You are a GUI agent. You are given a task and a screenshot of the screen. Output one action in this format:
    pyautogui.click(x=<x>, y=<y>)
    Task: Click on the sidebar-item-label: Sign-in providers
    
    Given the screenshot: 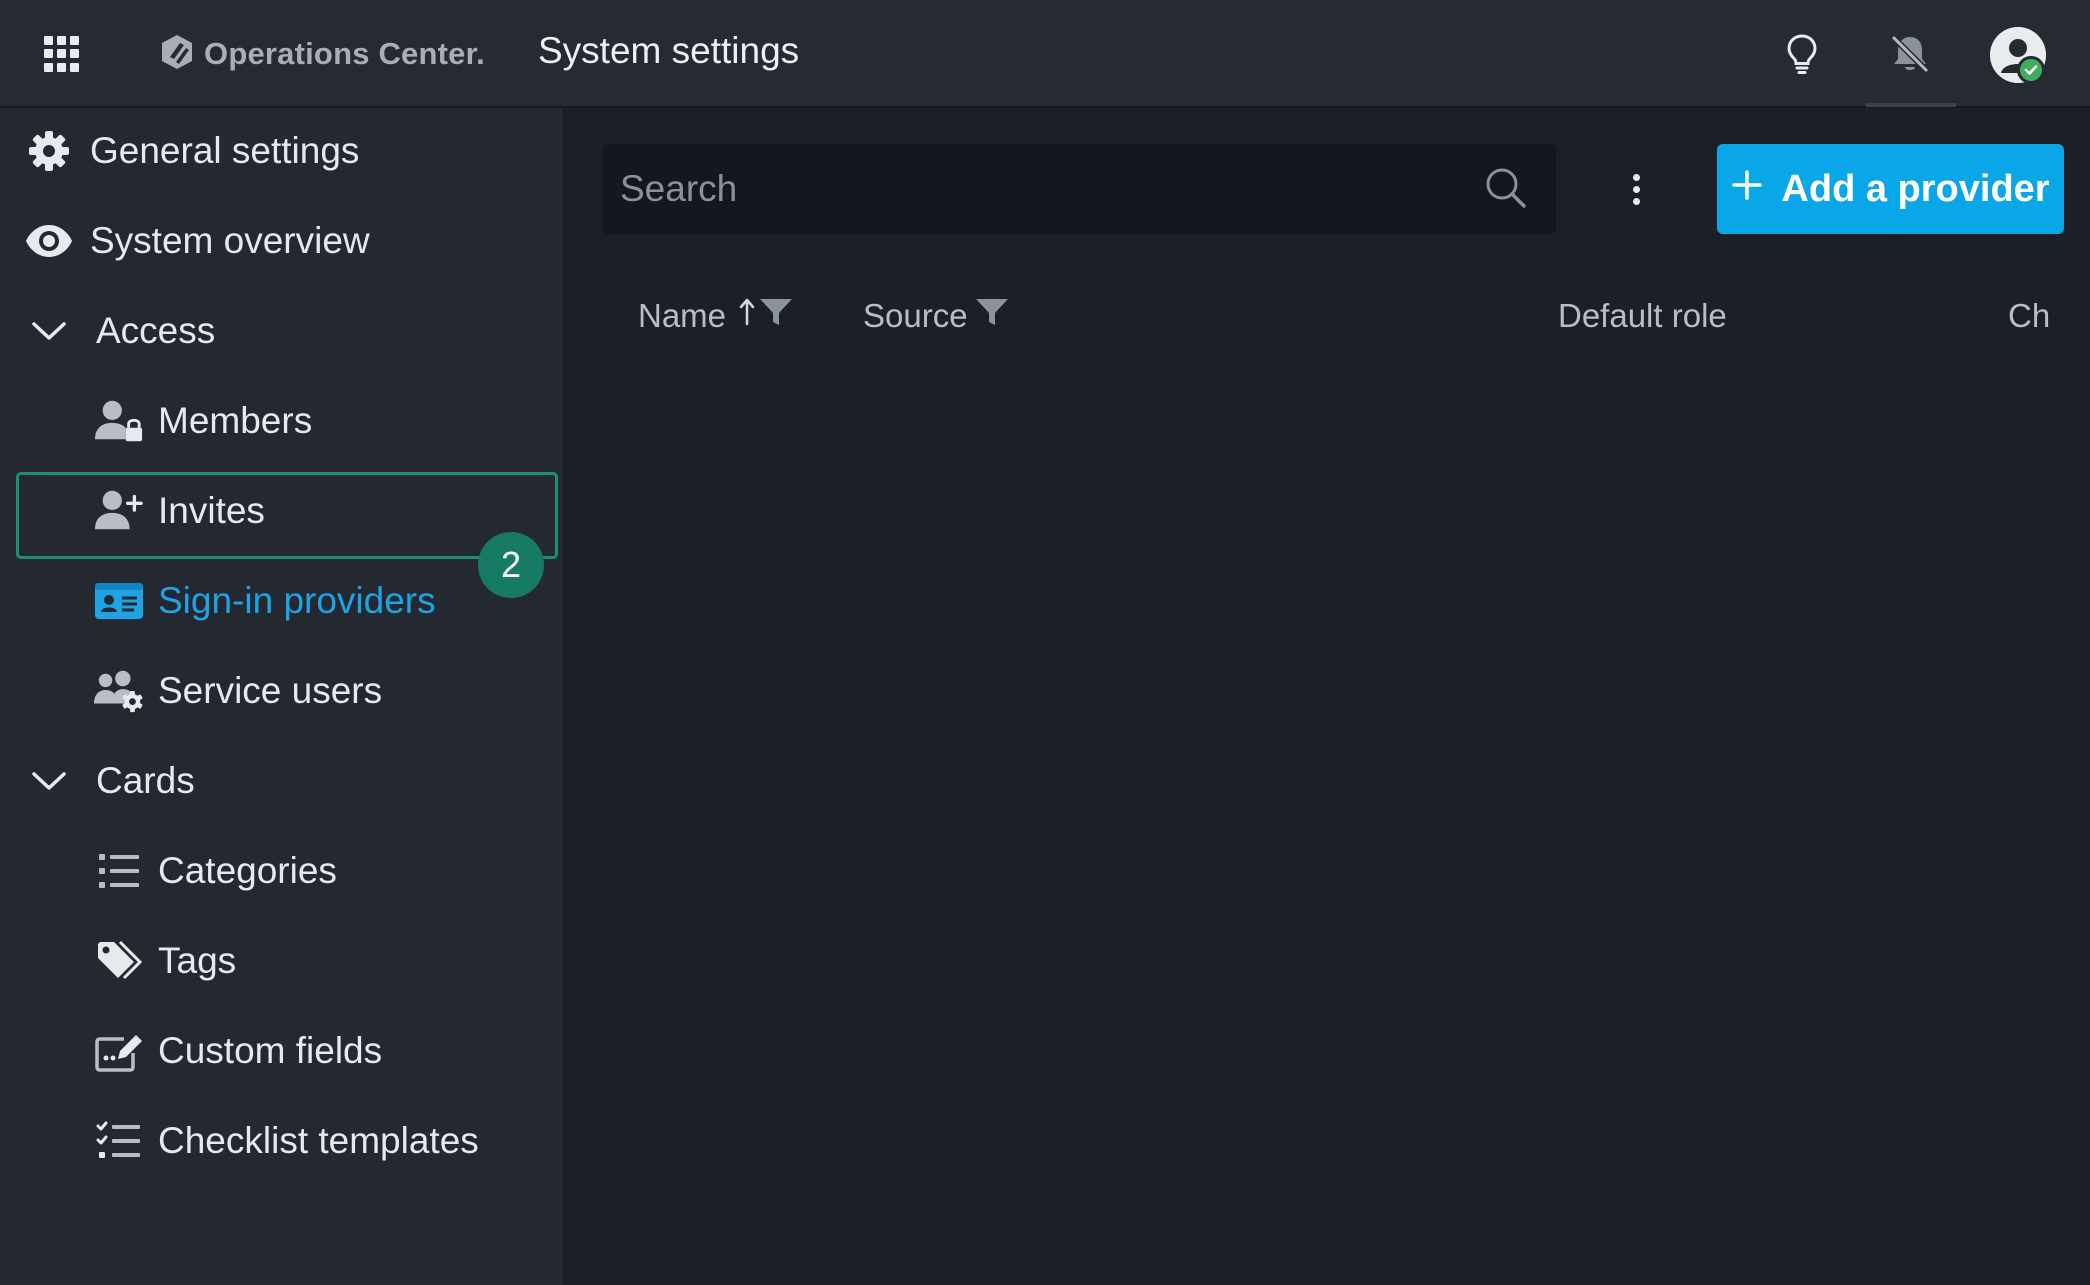 What is the action you would take?
    pyautogui.click(x=297, y=600)
    